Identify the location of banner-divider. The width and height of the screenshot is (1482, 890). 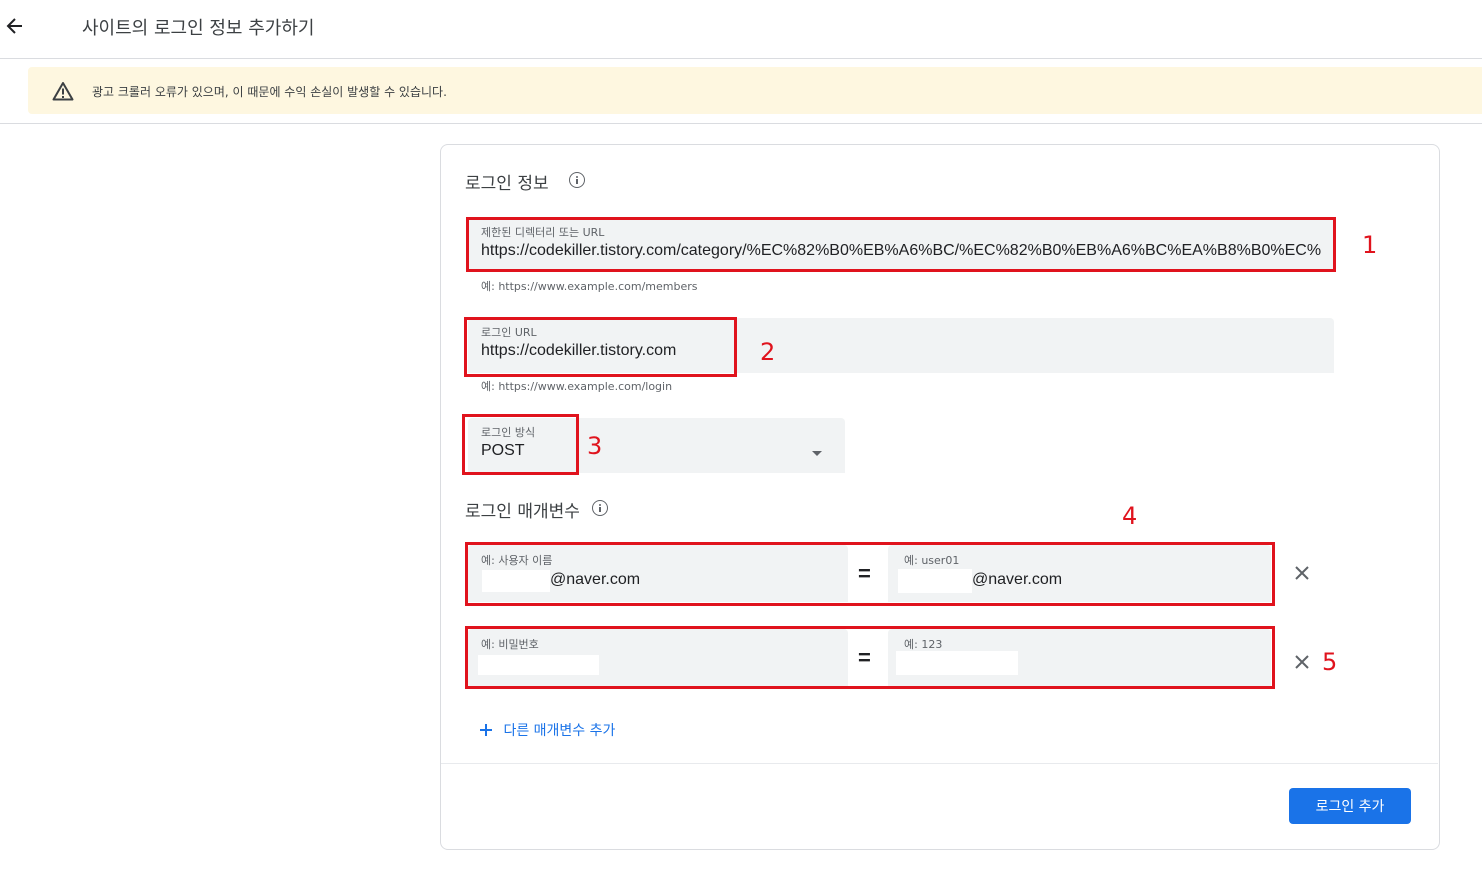
(741, 123).